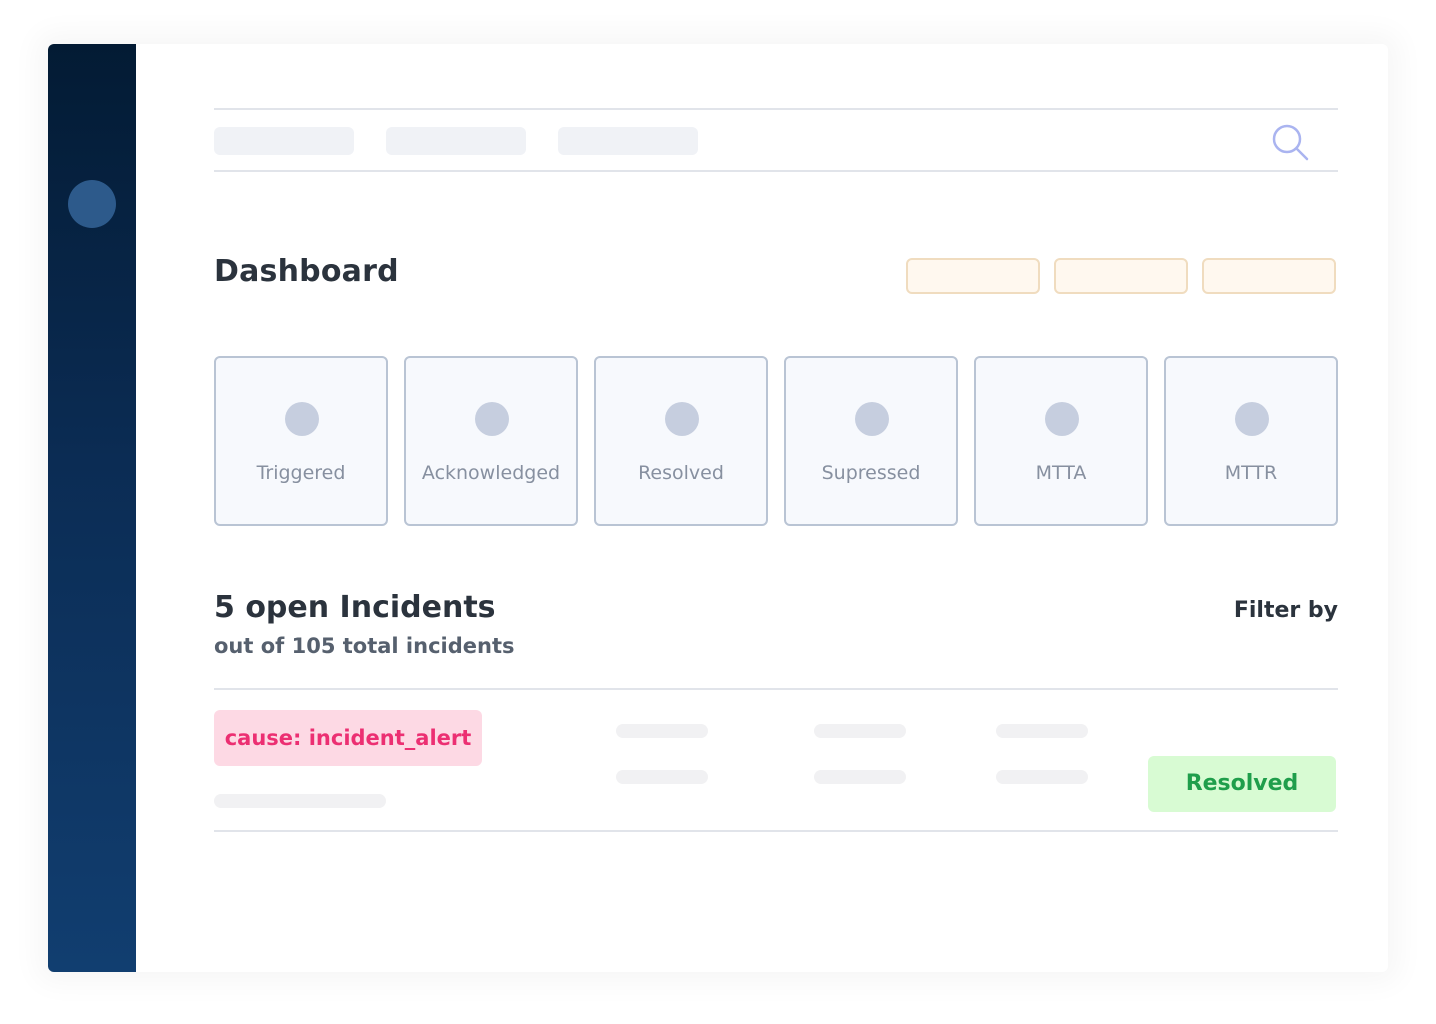 This screenshot has width=1436, height=1024. I want to click on page-title: Dashboard, so click(306, 271).